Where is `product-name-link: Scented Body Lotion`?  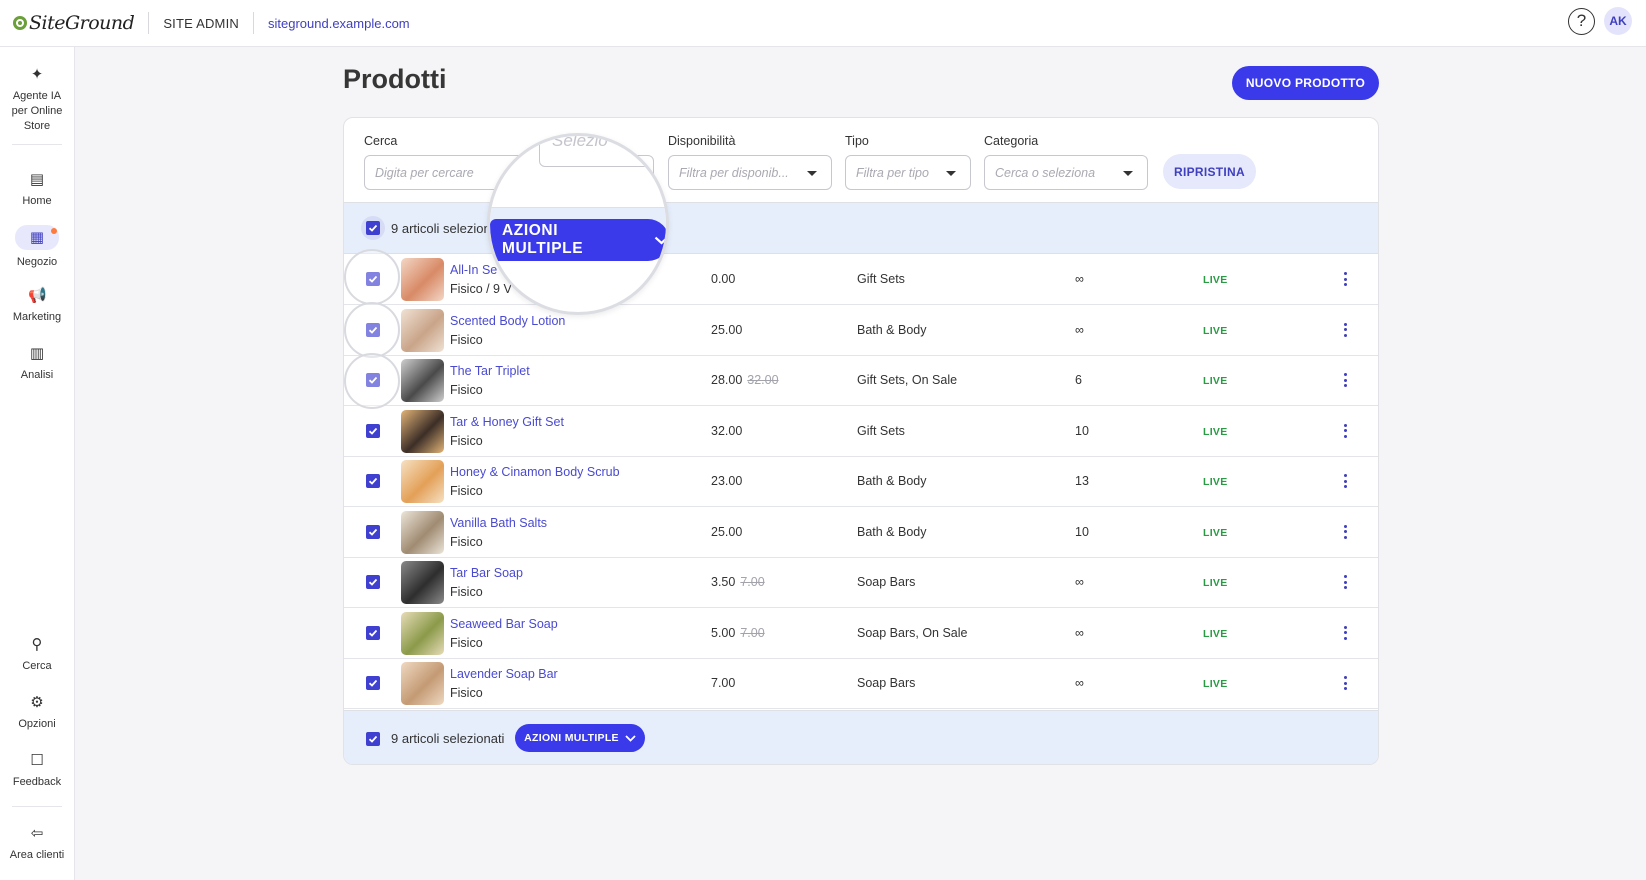 product-name-link: Scented Body Lotion is located at coordinates (507, 321).